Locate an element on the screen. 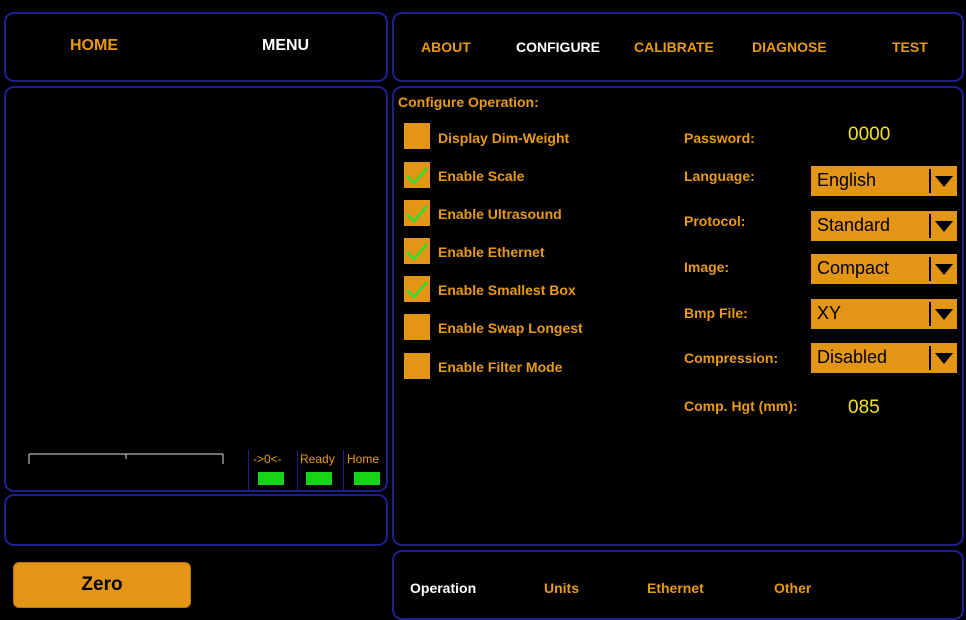 The height and width of the screenshot is (620, 966). nav-diagnose: DIAGNOSE is located at coordinates (789, 47).